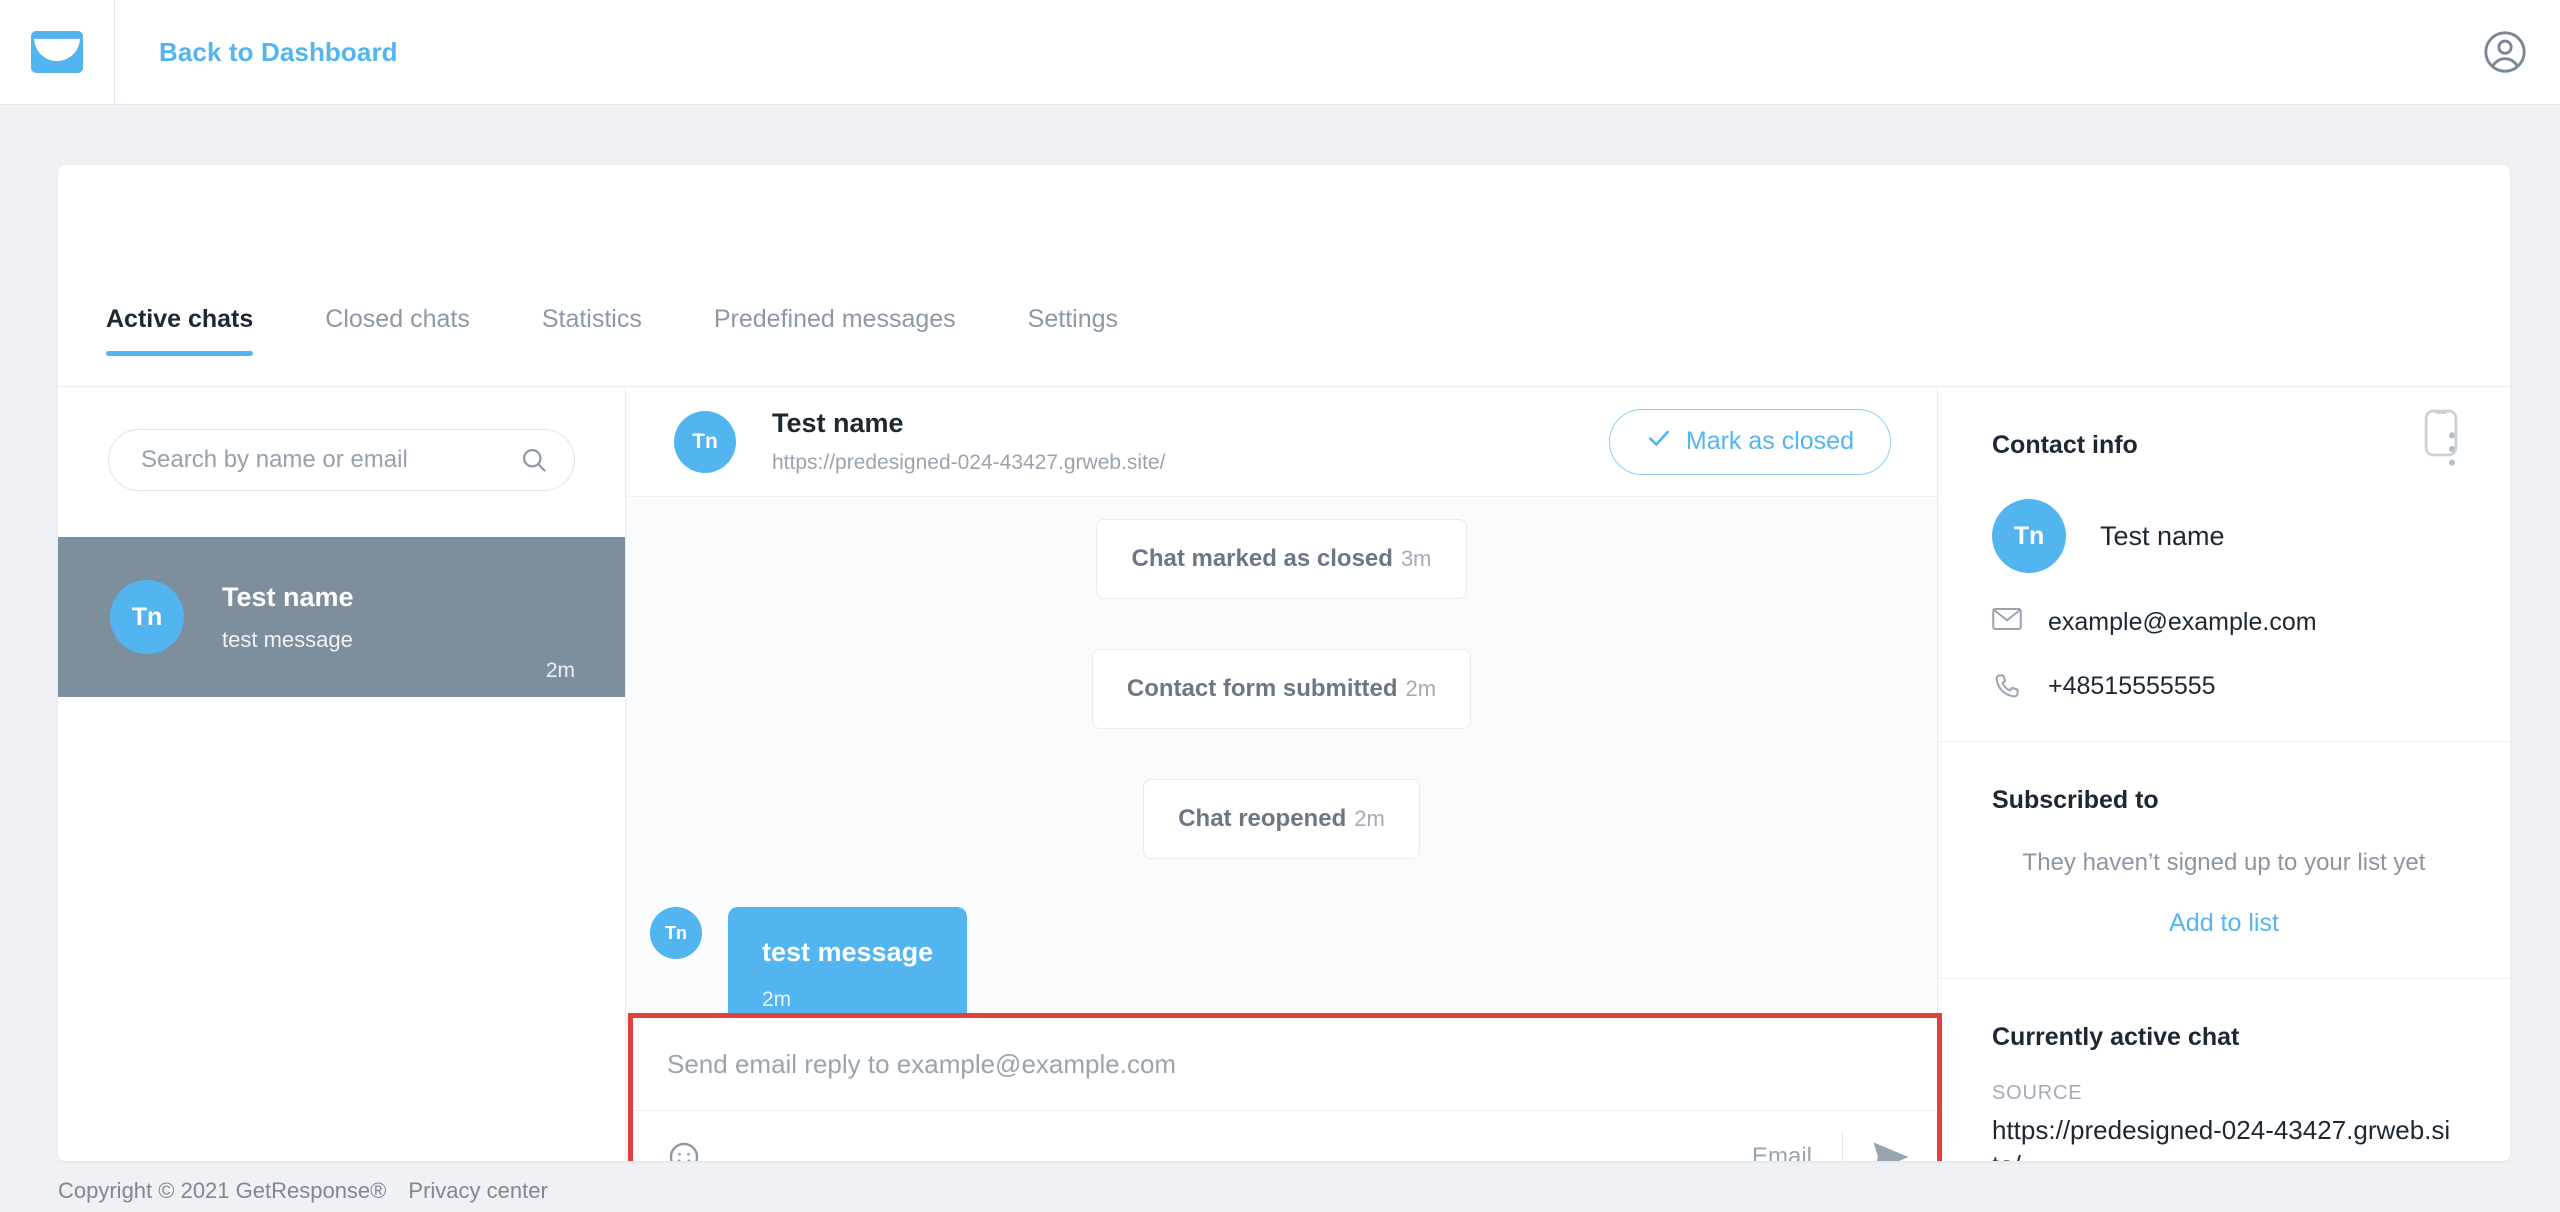  What do you see at coordinates (2224, 449) in the screenshot?
I see `contact-info-header: Contact info` at bounding box center [2224, 449].